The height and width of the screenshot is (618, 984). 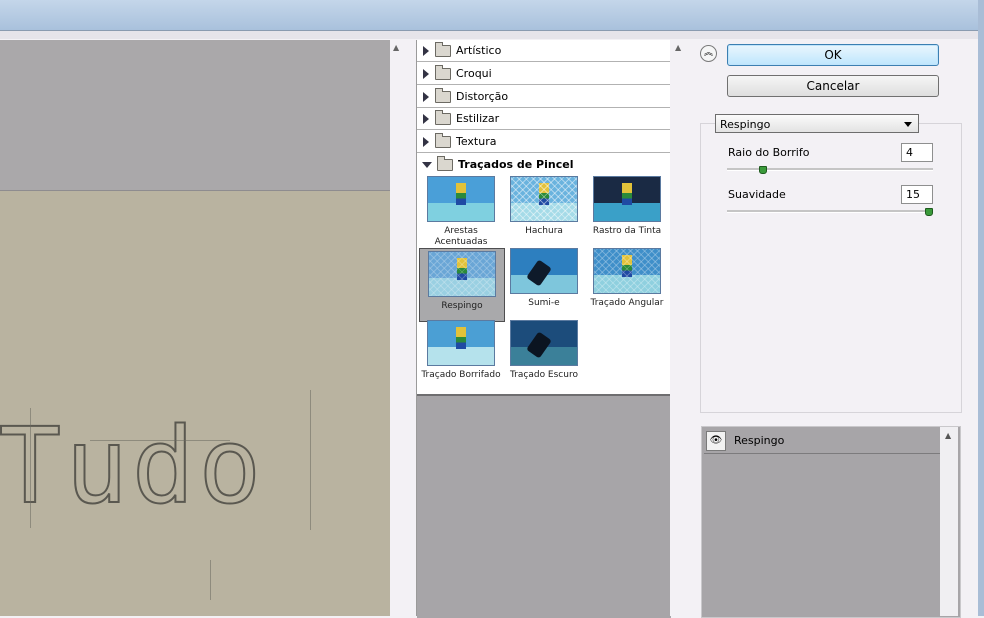 I want to click on filter-settings-panel, so click(x=831, y=268).